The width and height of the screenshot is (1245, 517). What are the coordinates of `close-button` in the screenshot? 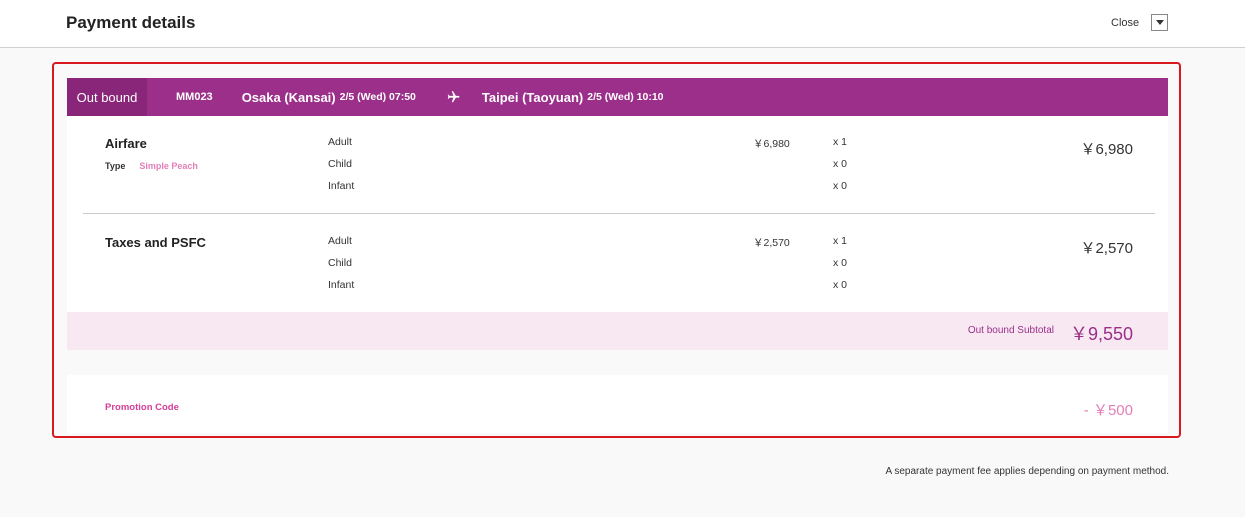 It's located at (1160, 22).